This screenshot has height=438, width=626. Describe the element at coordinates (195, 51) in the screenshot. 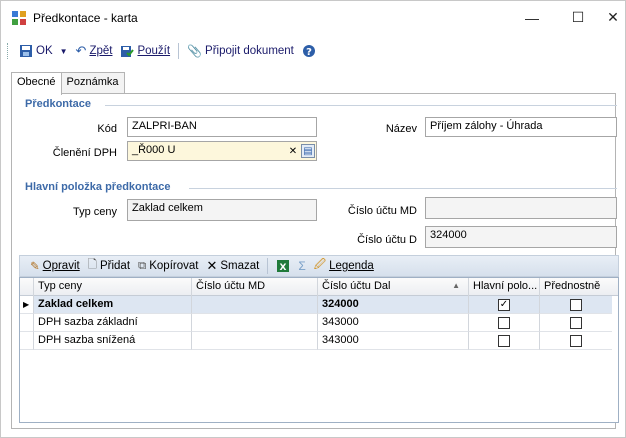

I see `paperclip-icon: 📎` at that location.